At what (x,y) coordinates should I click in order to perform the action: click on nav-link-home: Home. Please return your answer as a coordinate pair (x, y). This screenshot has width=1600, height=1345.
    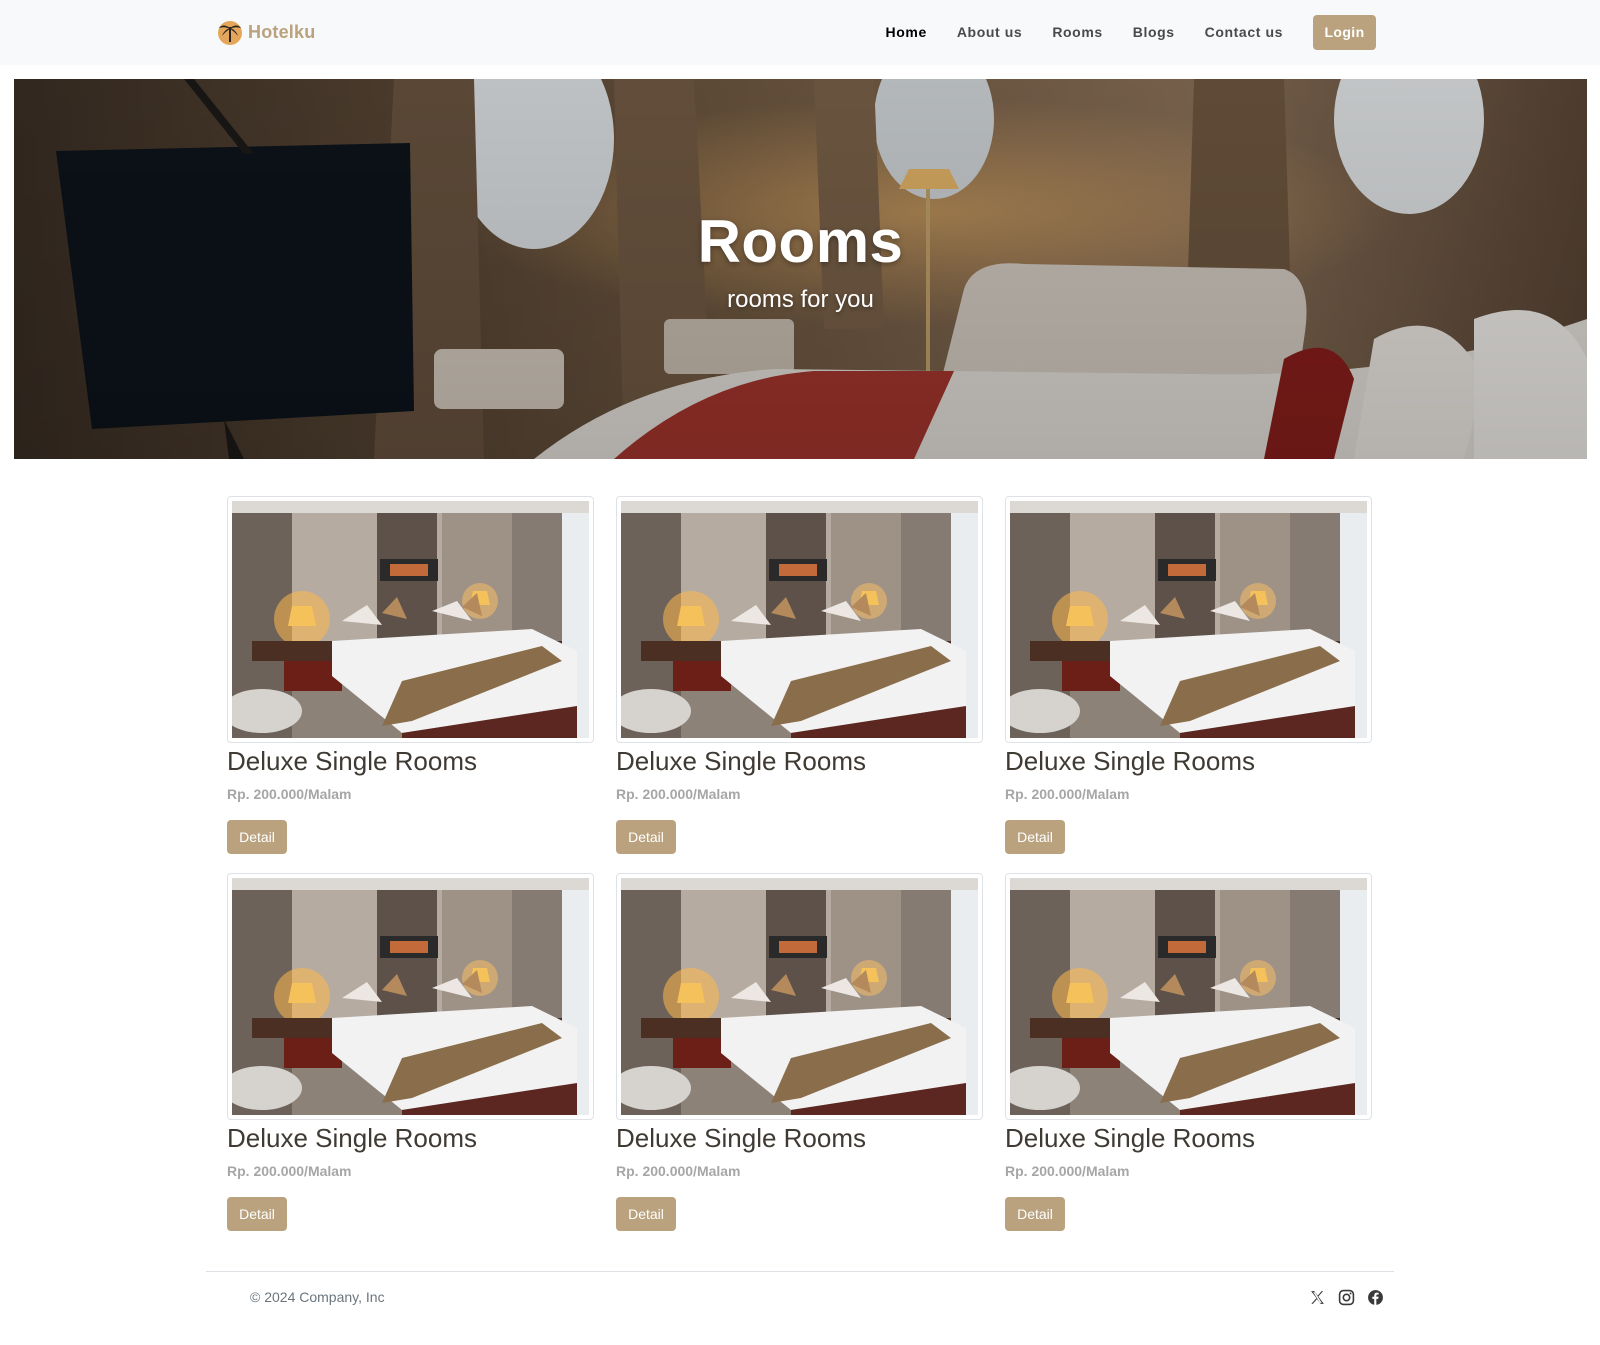
    Looking at the image, I should click on (906, 32).